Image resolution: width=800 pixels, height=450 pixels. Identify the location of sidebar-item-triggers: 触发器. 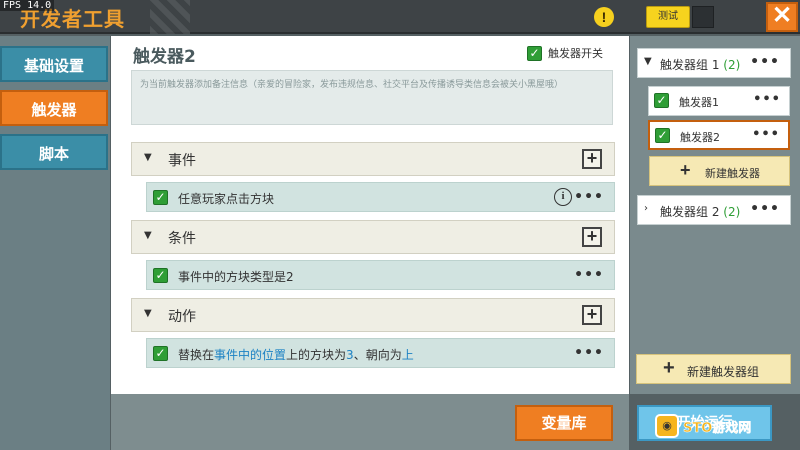
(54, 108).